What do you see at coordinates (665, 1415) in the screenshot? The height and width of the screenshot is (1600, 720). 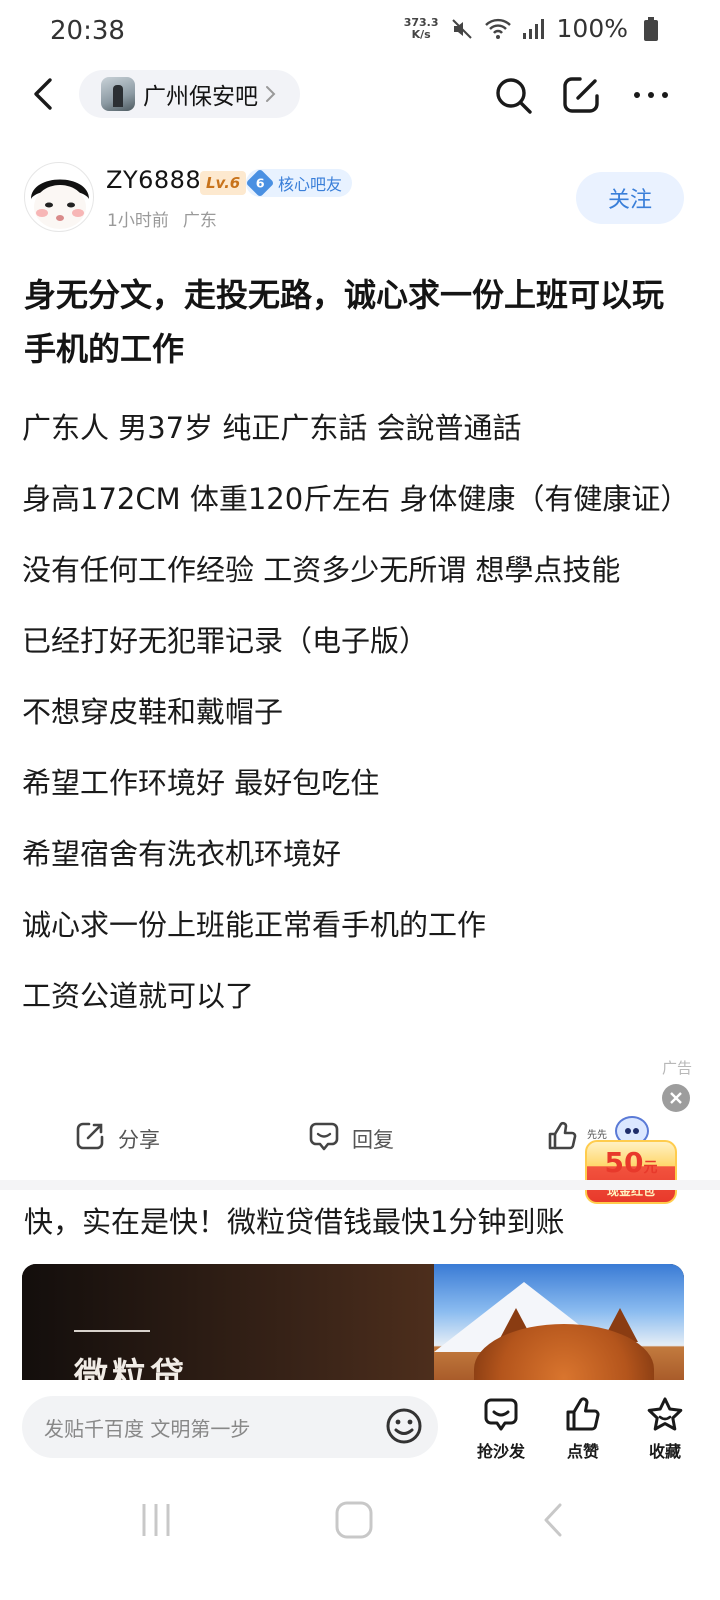 I see `star-icon` at bounding box center [665, 1415].